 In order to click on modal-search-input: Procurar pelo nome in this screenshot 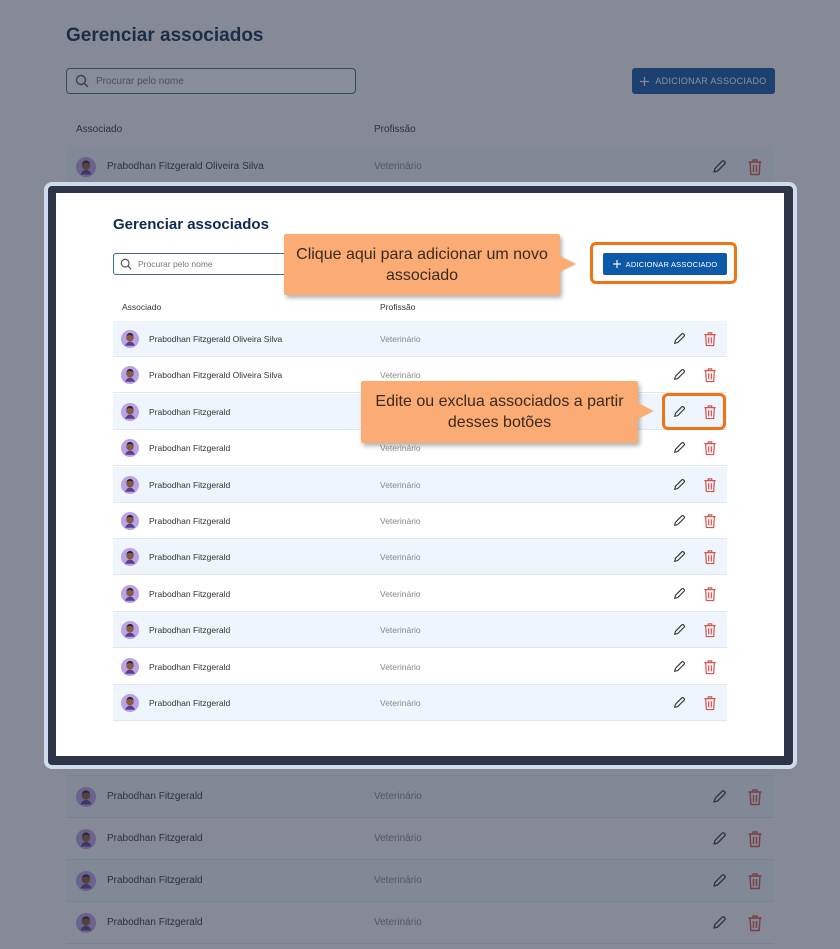, I will do `click(203, 264)`.